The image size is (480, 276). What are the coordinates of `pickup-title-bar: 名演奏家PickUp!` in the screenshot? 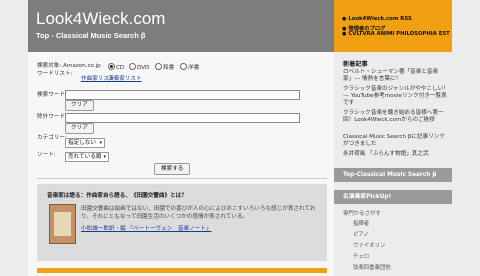 It's located at (393, 197).